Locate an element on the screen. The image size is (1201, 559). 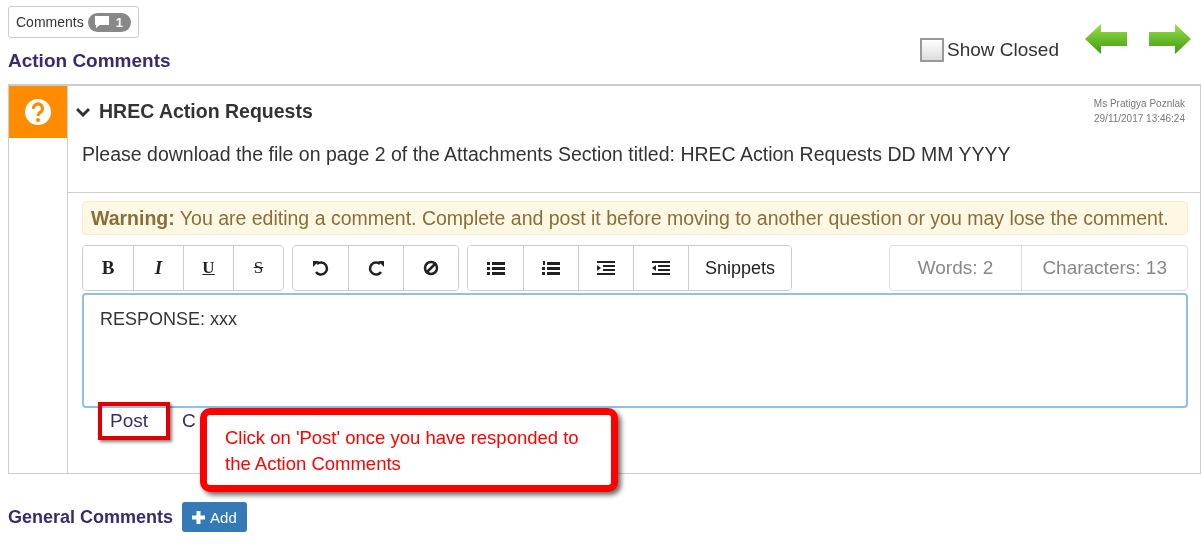
comment-body: Please download the file on page 2 of the Attachments Section titled: HREC Action Requests DD MM YYYY is located at coordinates (546, 154).